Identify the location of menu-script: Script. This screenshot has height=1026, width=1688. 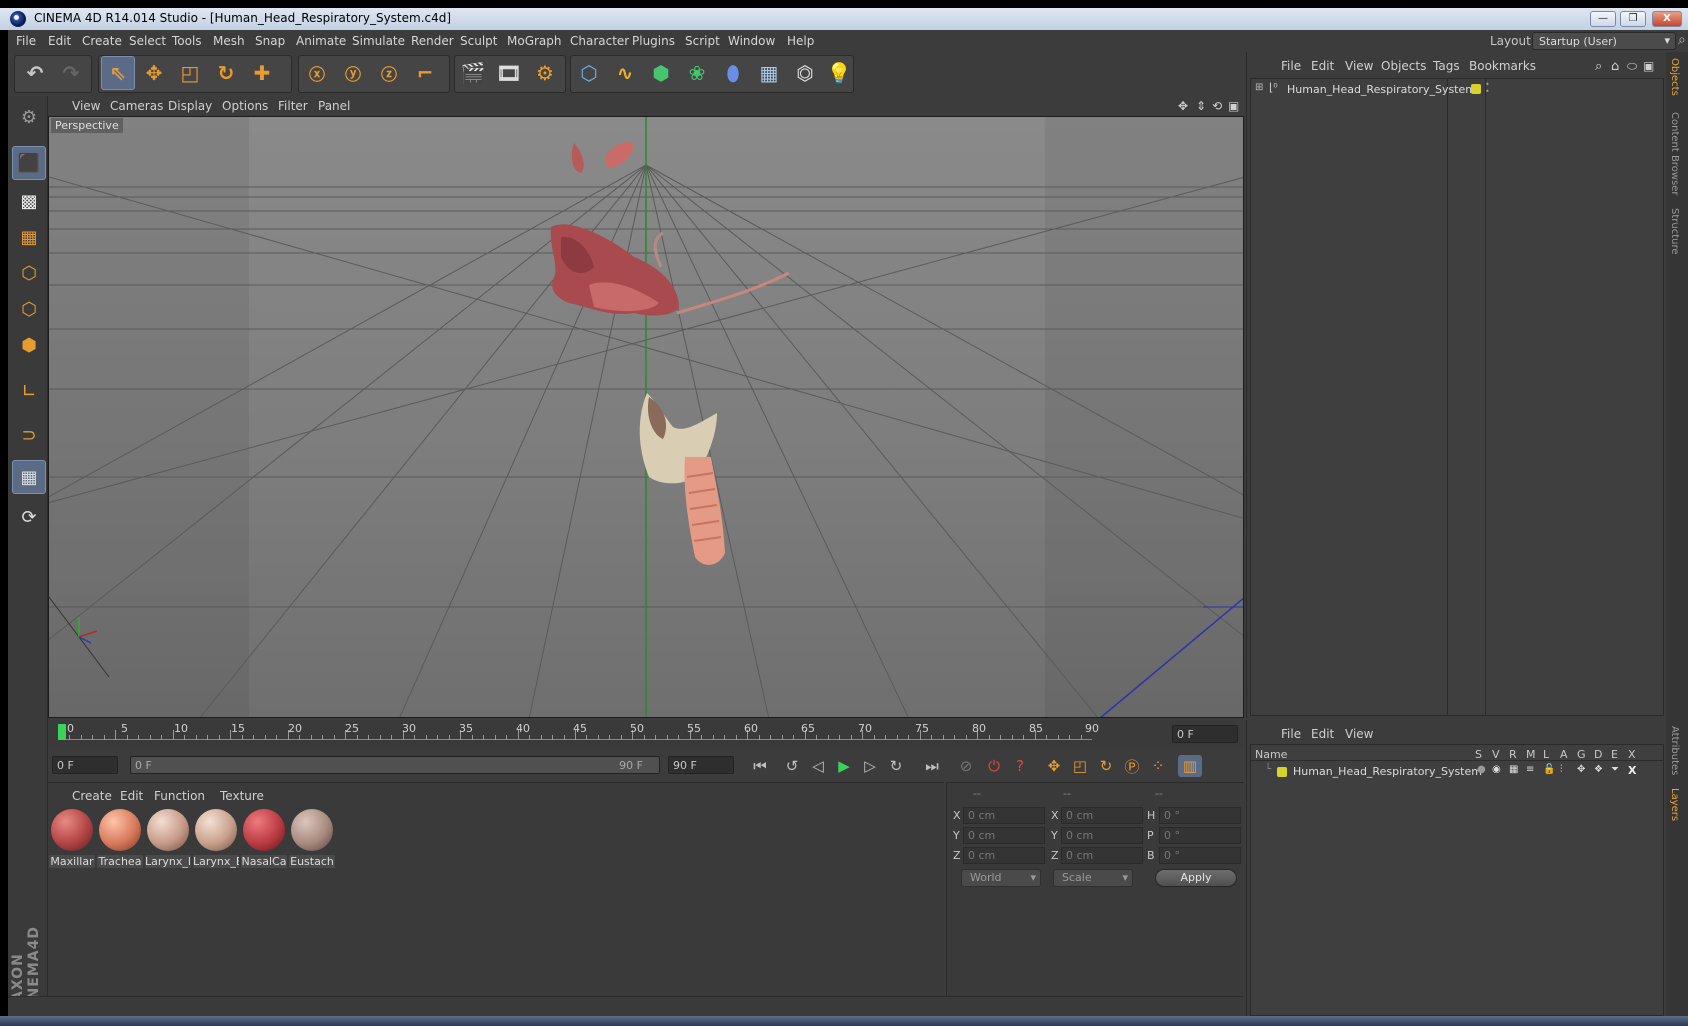
(702, 41).